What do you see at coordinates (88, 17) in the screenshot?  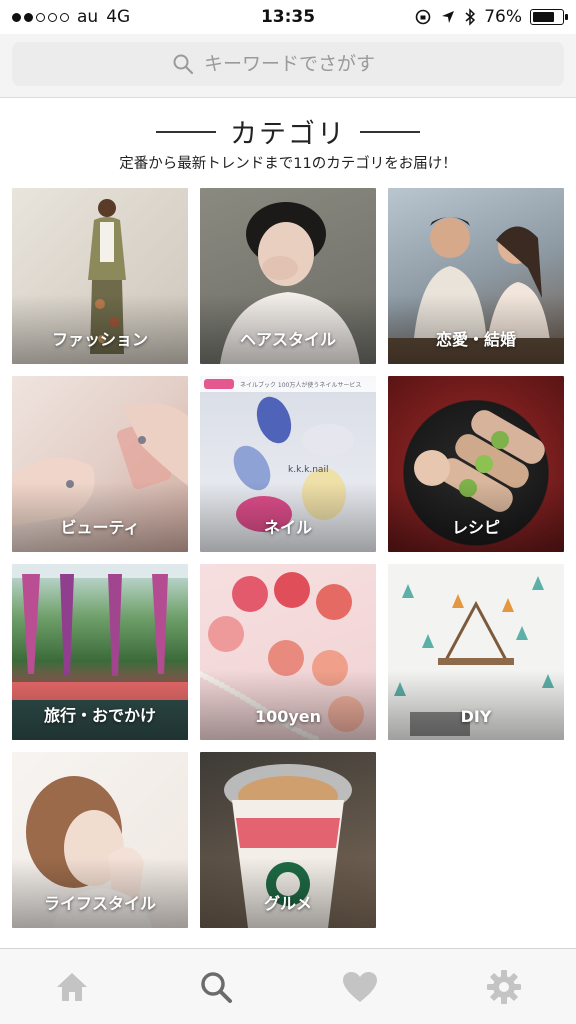 I see `carrier-name: au` at bounding box center [88, 17].